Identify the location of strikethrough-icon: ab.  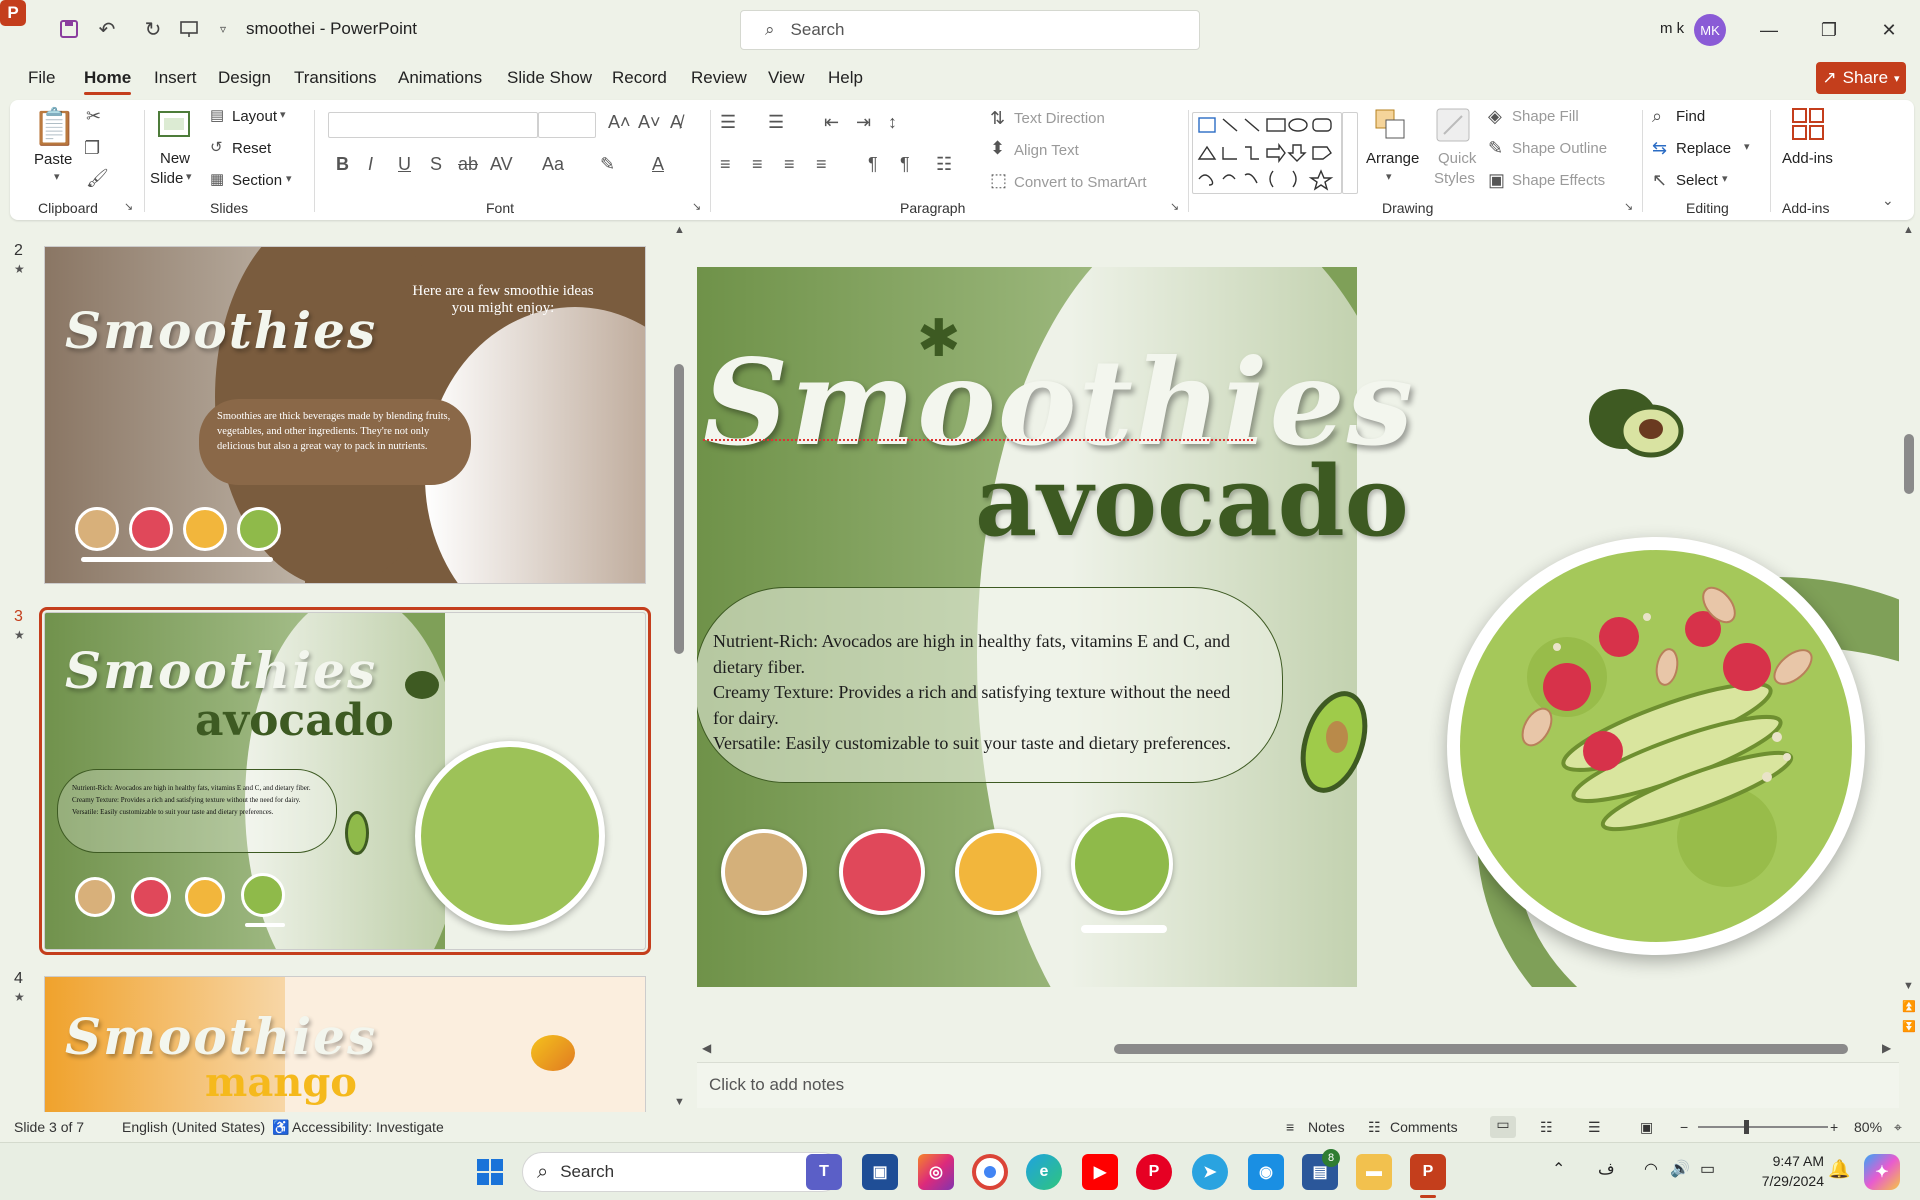
(468, 164).